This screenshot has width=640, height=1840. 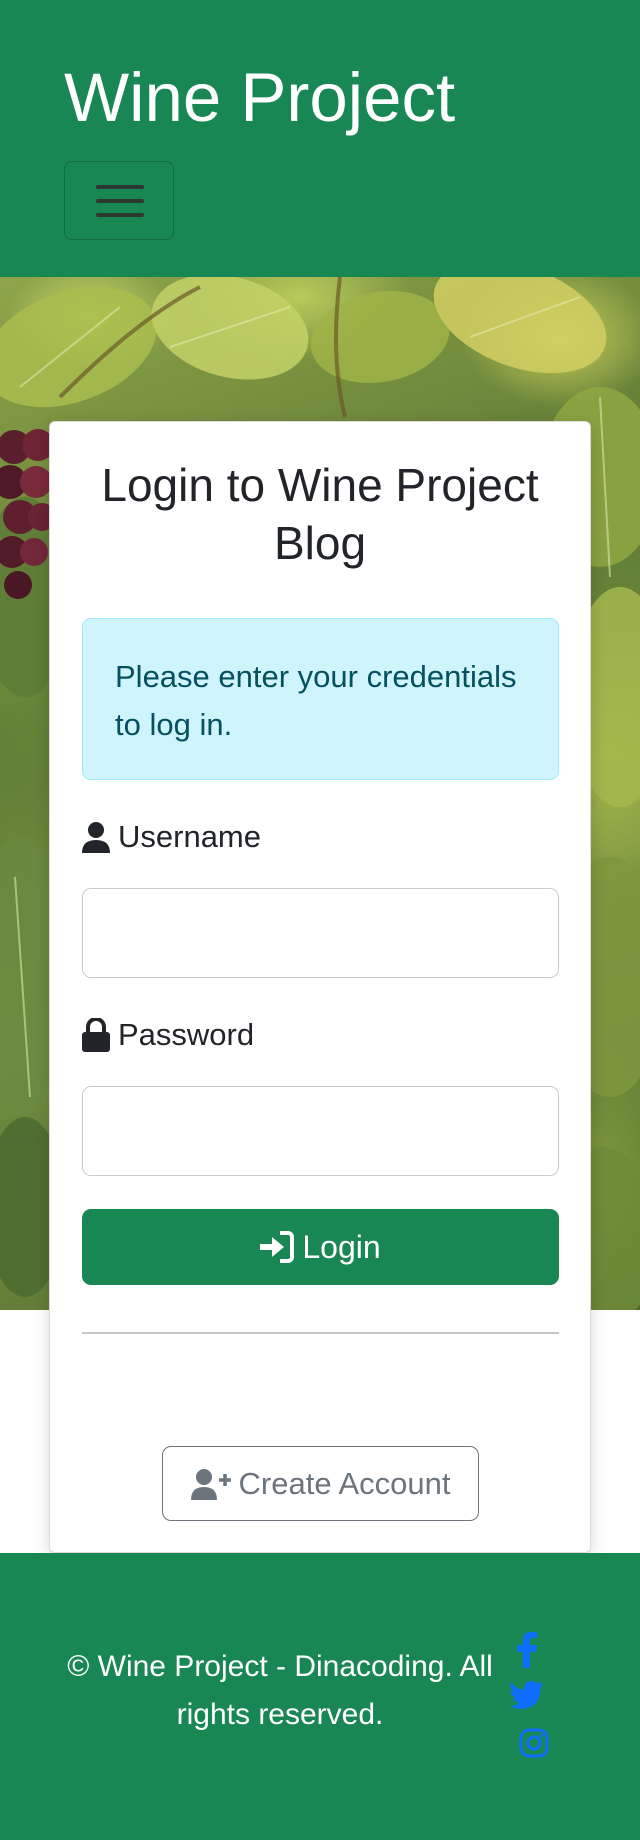 I want to click on sign-in-icon, so click(x=277, y=1247).